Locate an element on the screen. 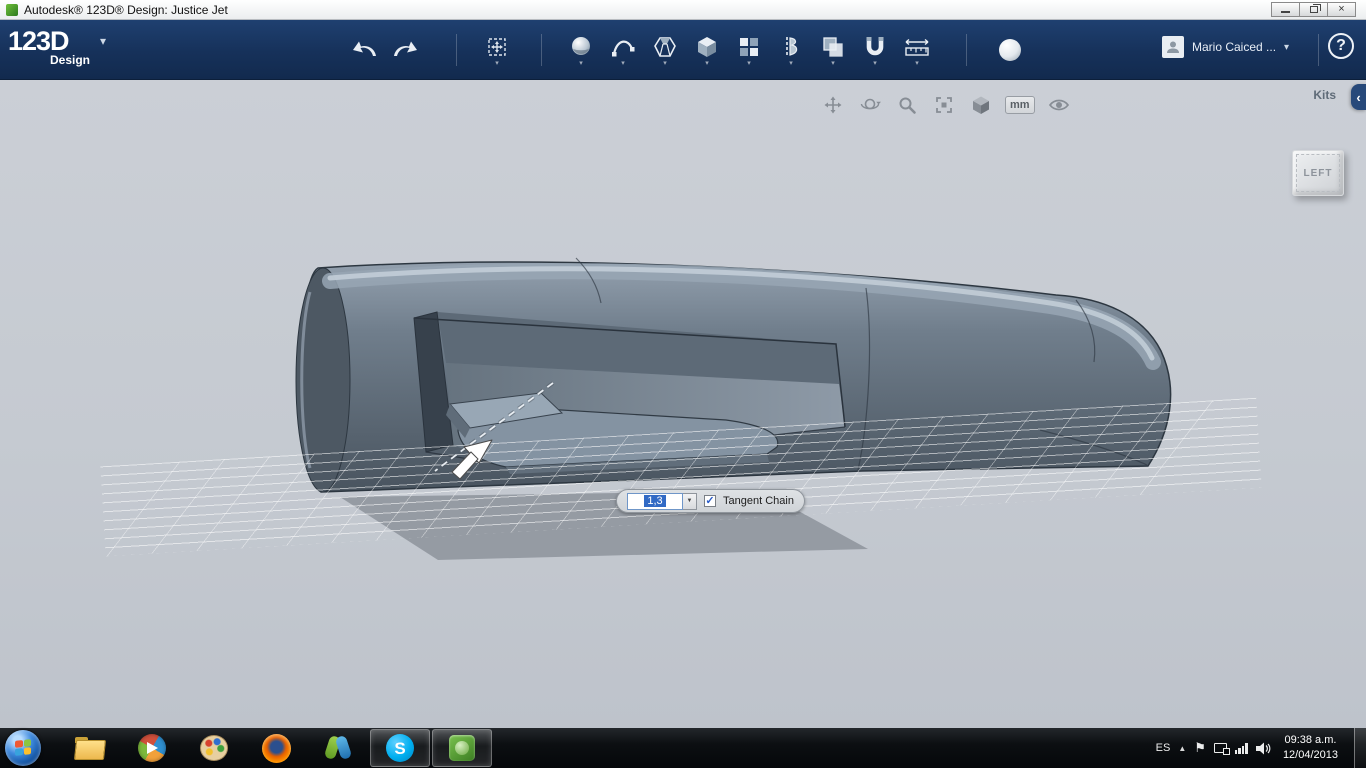  gallery-taskbar-button is located at coordinates (214, 748).